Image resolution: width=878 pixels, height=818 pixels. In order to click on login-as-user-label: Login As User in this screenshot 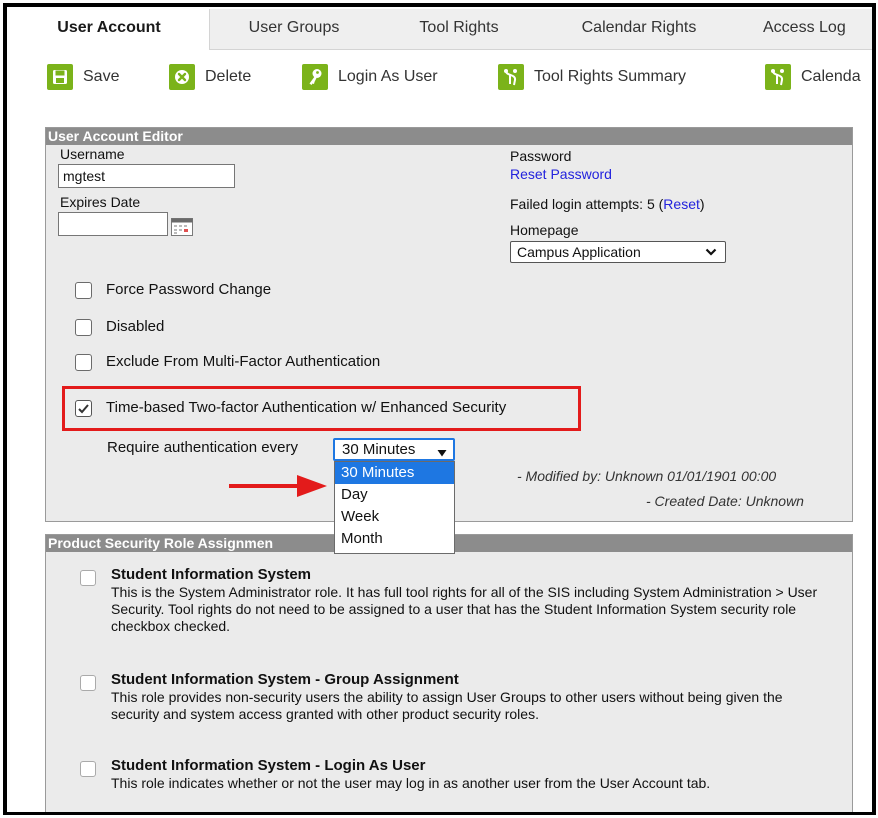, I will do `click(388, 76)`.